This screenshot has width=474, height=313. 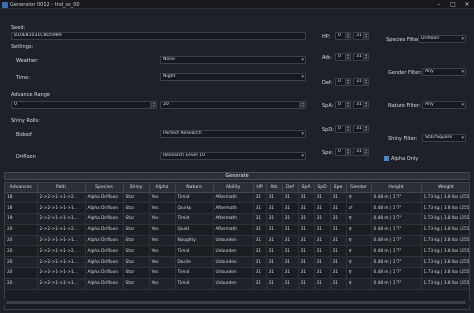 What do you see at coordinates (154, 105) in the screenshot?
I see `advance-min-spinner: ▴ ▾` at bounding box center [154, 105].